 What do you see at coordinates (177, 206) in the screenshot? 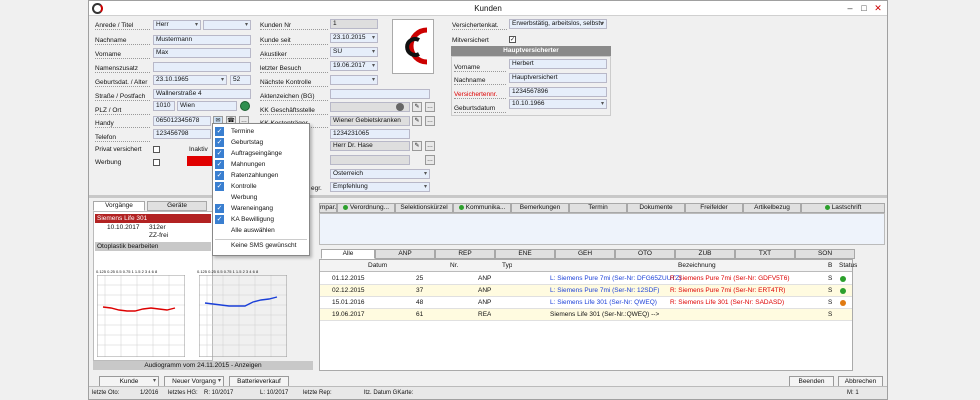
I see `tab-geraete: Geräte` at bounding box center [177, 206].